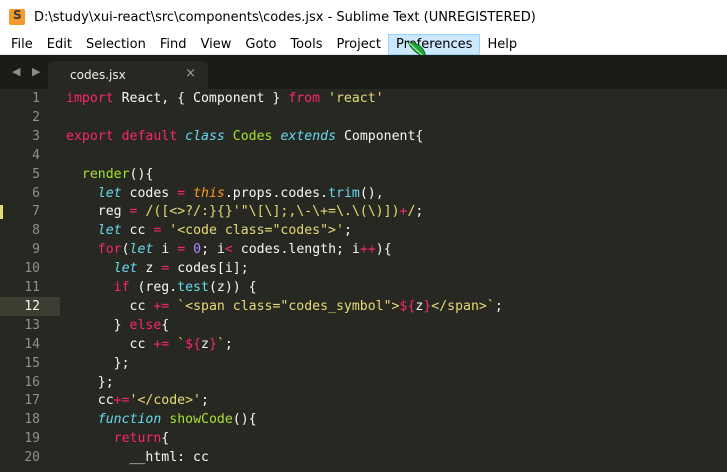  I want to click on code-line: let codes = this.props.codes.trim(),, so click(225, 194).